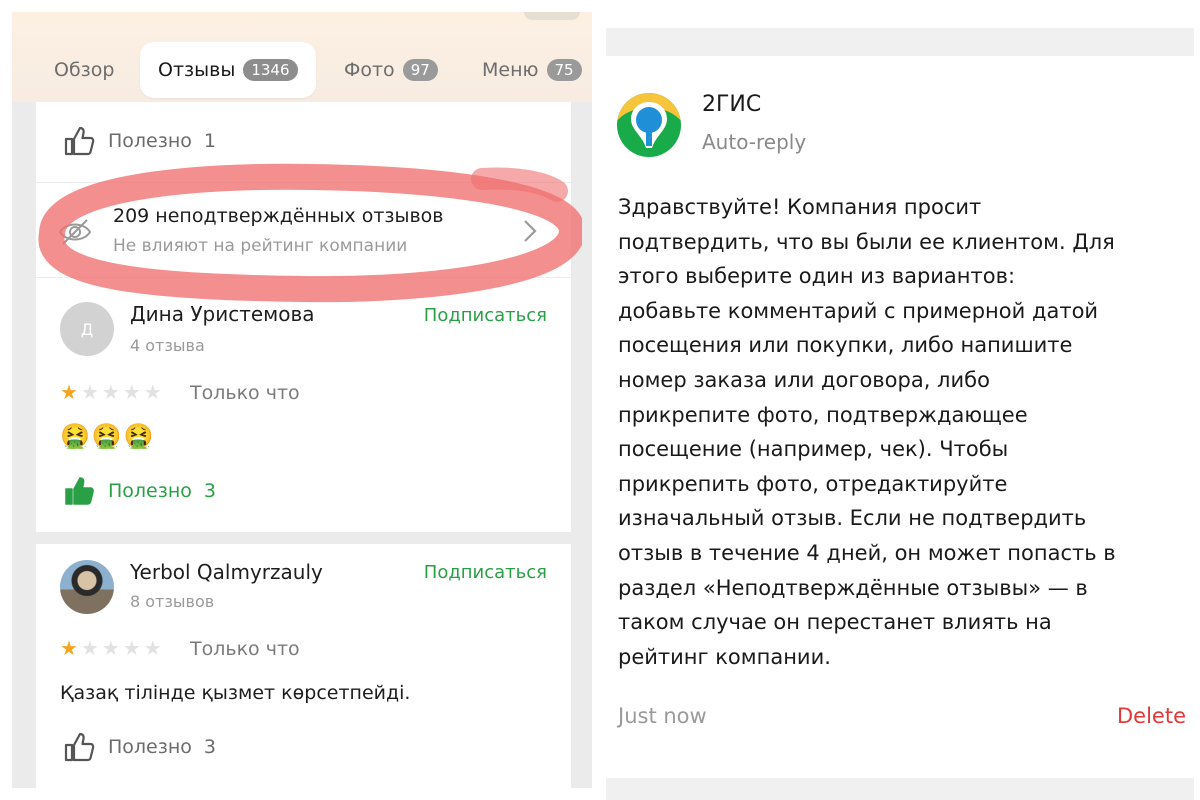 The width and height of the screenshot is (1200, 800). I want to click on avatar, so click(87, 587).